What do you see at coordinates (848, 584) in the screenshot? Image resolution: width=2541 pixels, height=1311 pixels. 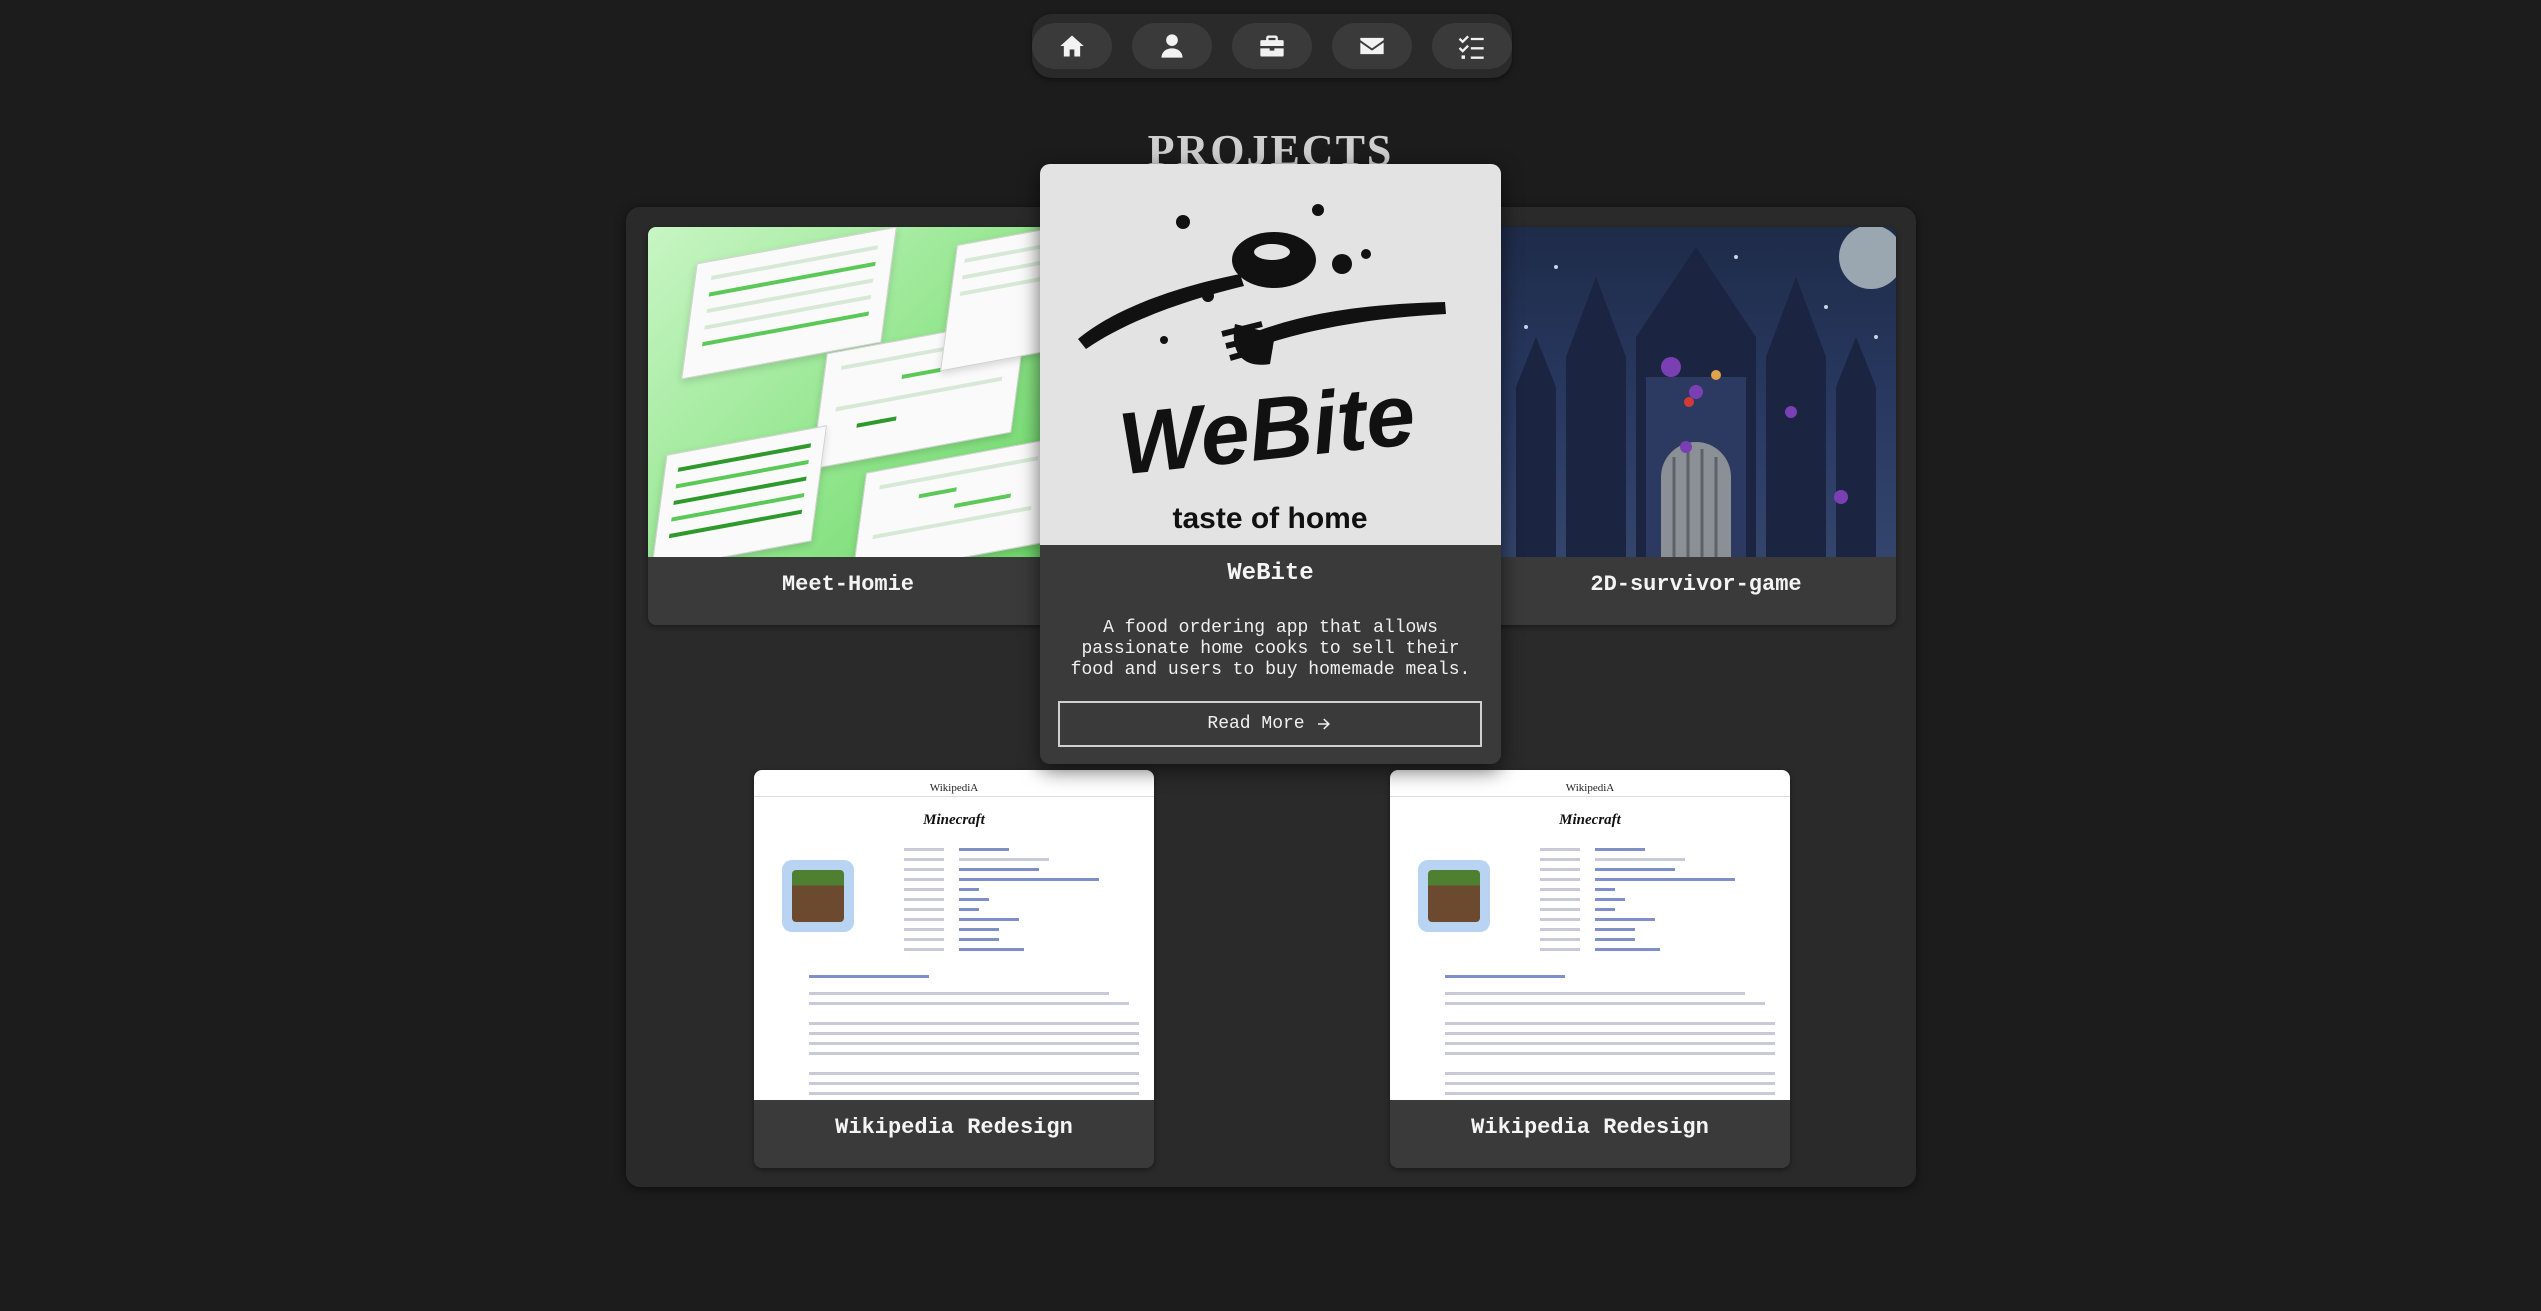 I see `project-title: Meet-Homie` at bounding box center [848, 584].